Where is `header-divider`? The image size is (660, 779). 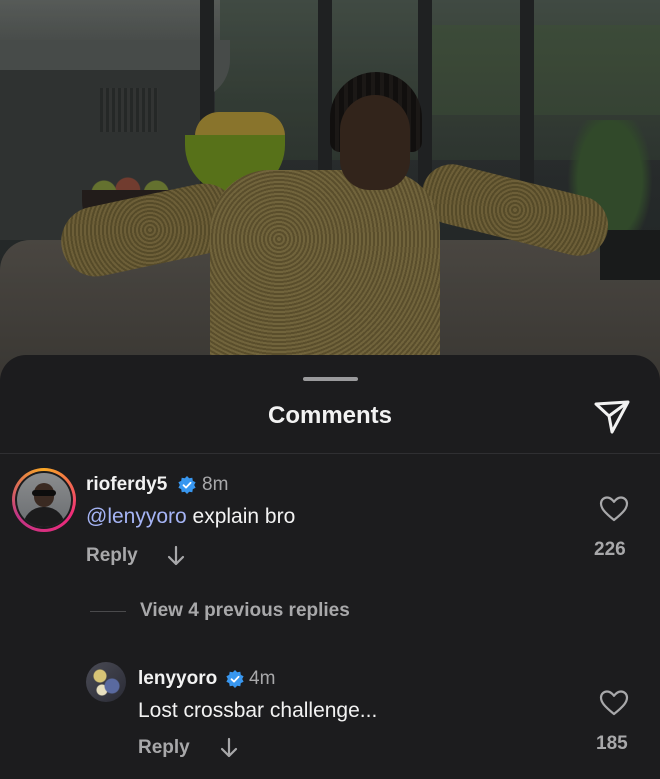
header-divider is located at coordinates (330, 453).